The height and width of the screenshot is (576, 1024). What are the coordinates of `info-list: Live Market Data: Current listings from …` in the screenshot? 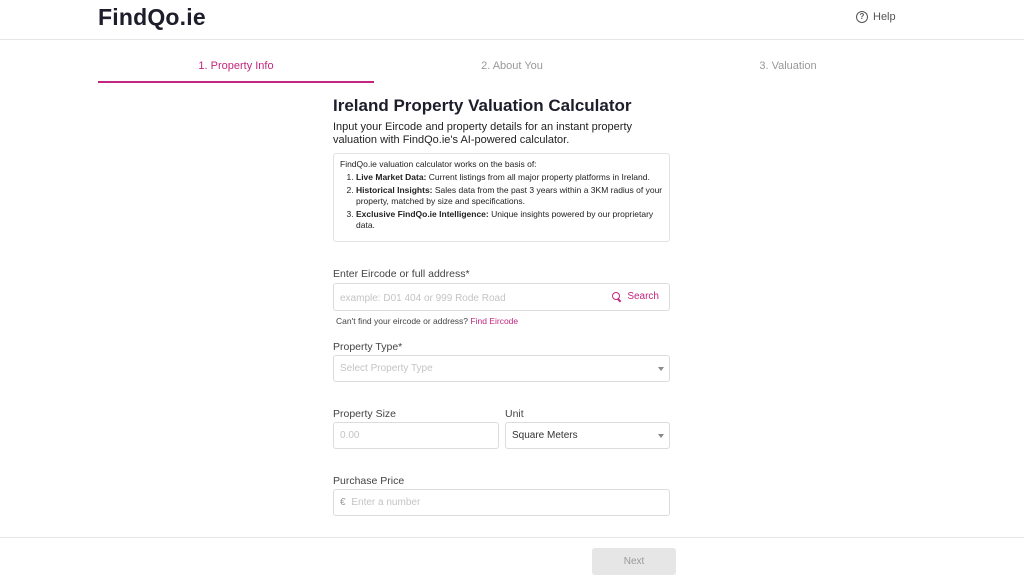 It's located at (501, 201).